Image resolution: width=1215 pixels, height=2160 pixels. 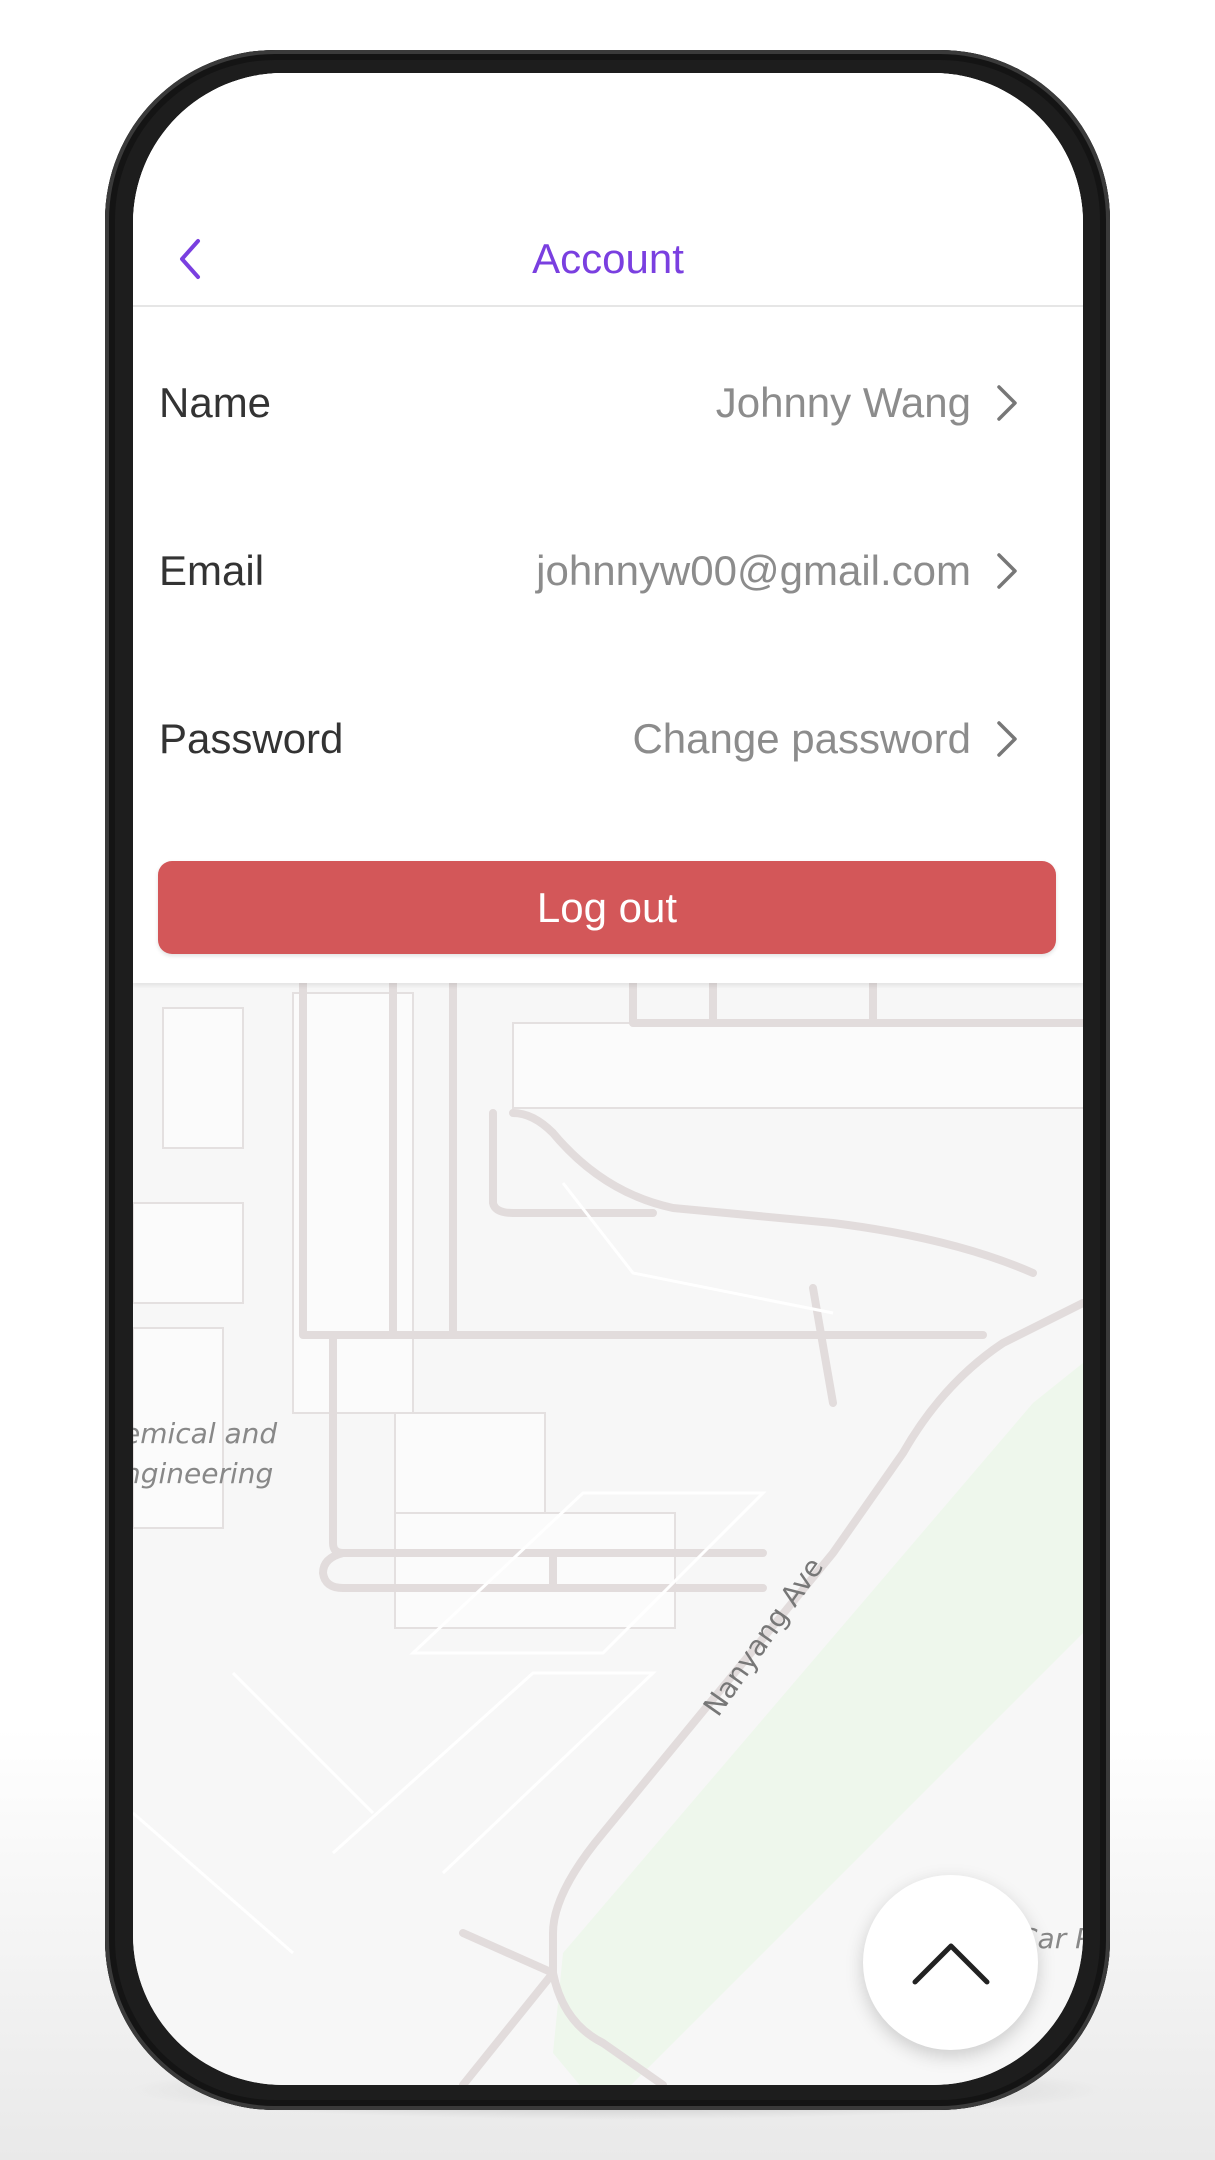 I want to click on chevron-up-icon, so click(x=950, y=1963).